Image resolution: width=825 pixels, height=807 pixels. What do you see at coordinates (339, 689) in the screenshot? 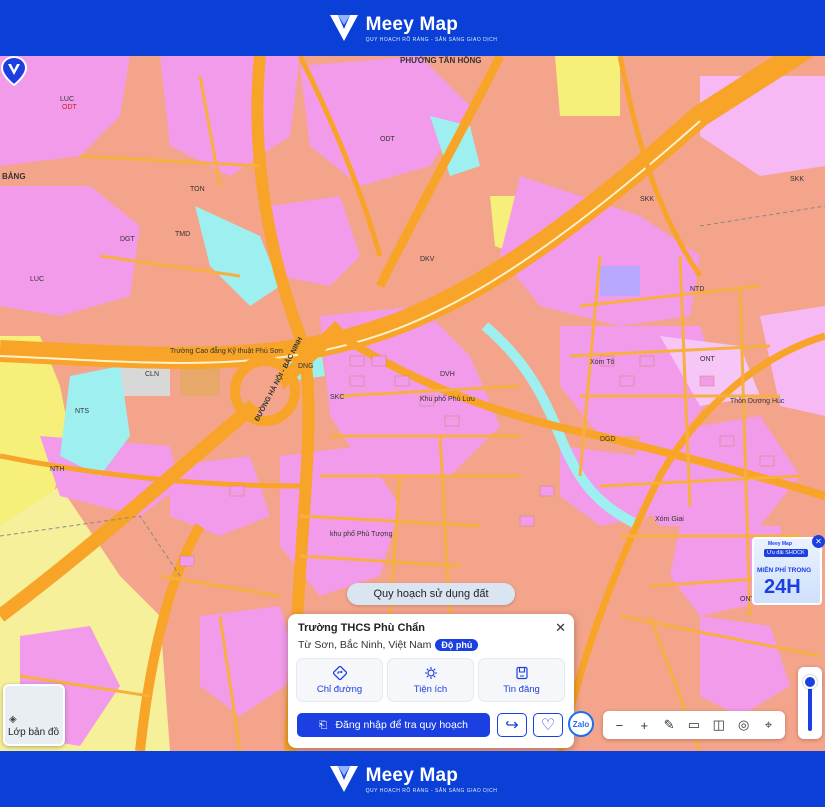
I see `directions-label: Chỉ đường` at bounding box center [339, 689].